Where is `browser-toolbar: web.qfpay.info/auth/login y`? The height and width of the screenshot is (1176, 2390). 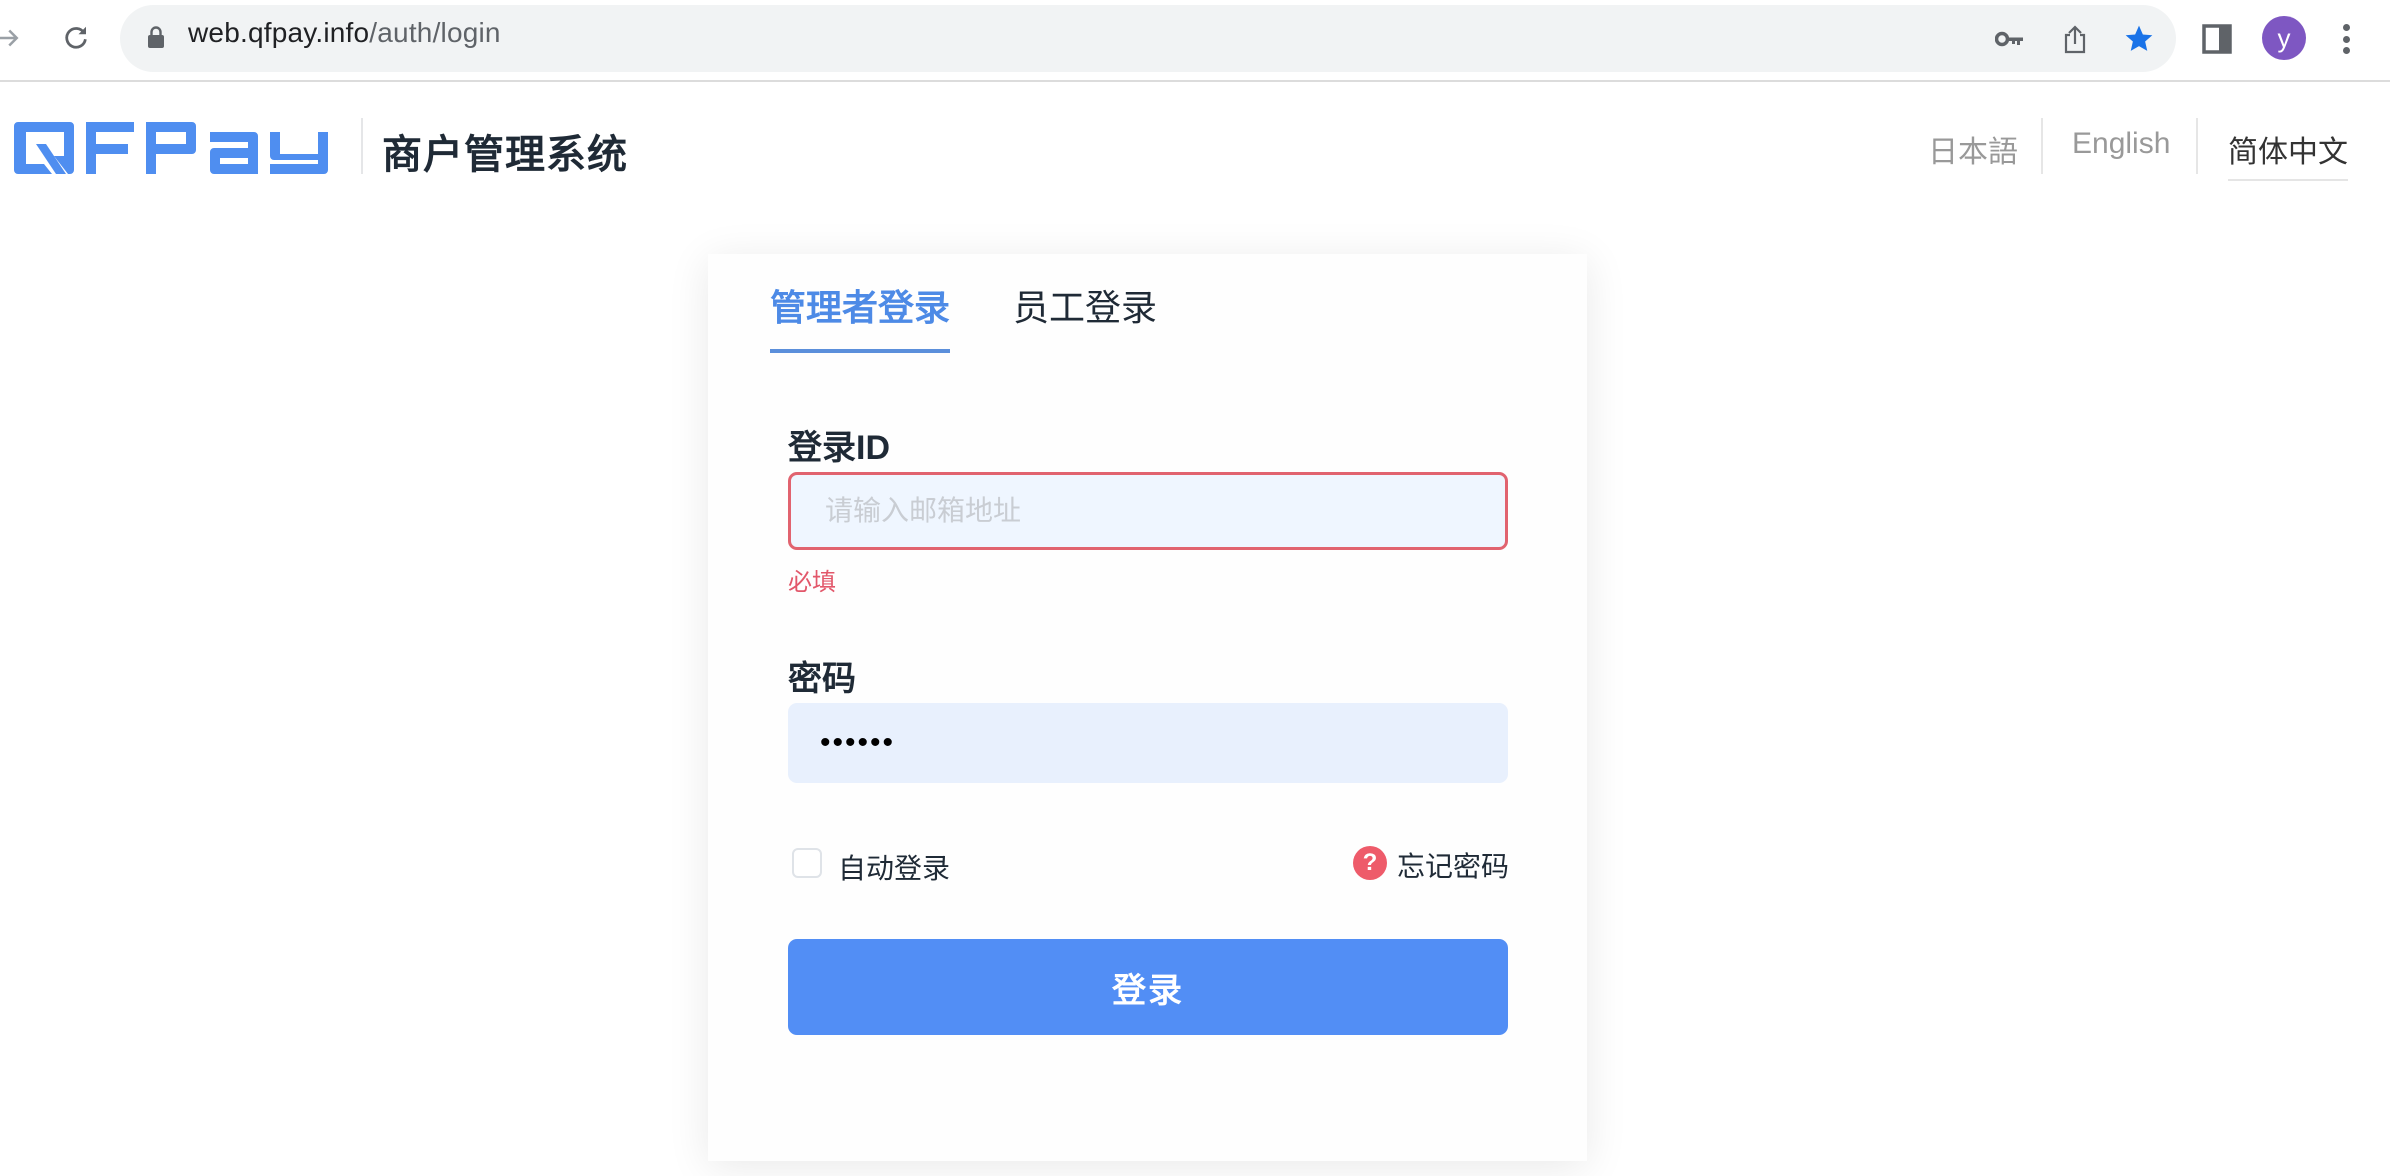
browser-toolbar: web.qfpay.info/auth/login y is located at coordinates (1195, 41).